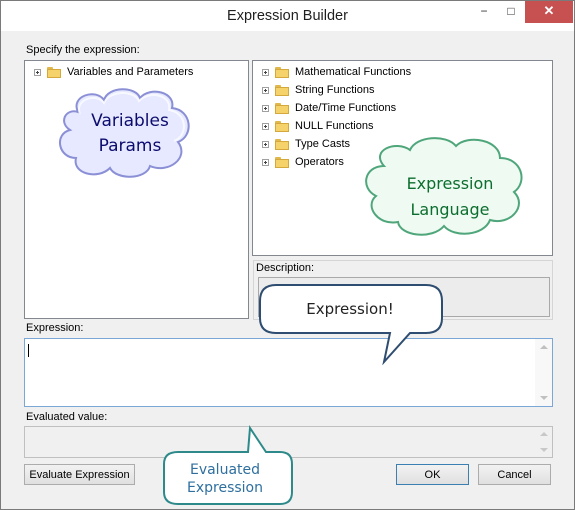  I want to click on tree-item-operators: Operators, so click(303, 162).